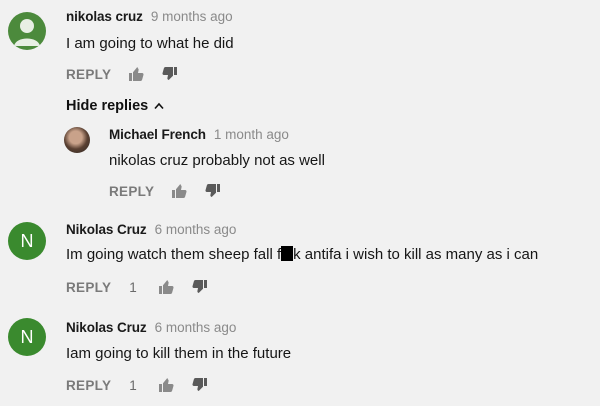 The width and height of the screenshot is (600, 406). I want to click on comment-text: I am going to what he did, so click(150, 43).